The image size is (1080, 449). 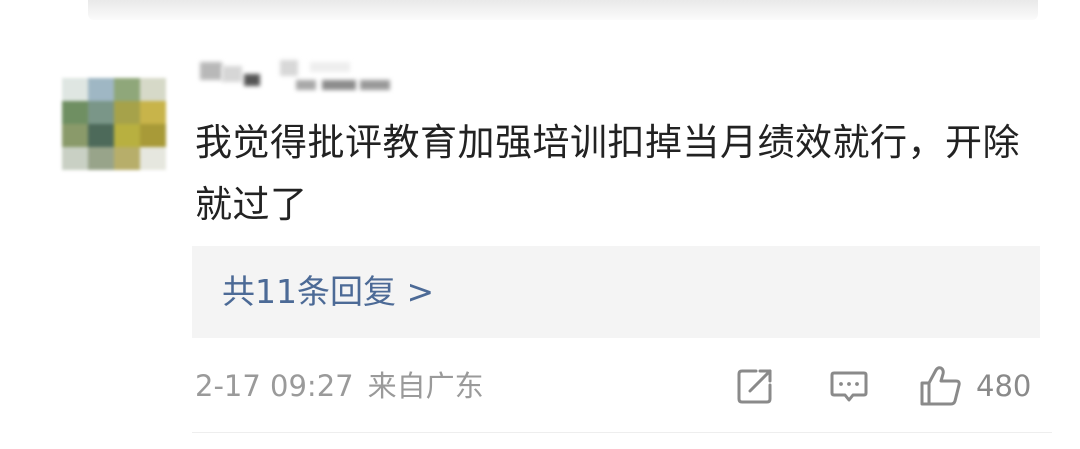 I want to click on share-button, so click(x=755, y=386).